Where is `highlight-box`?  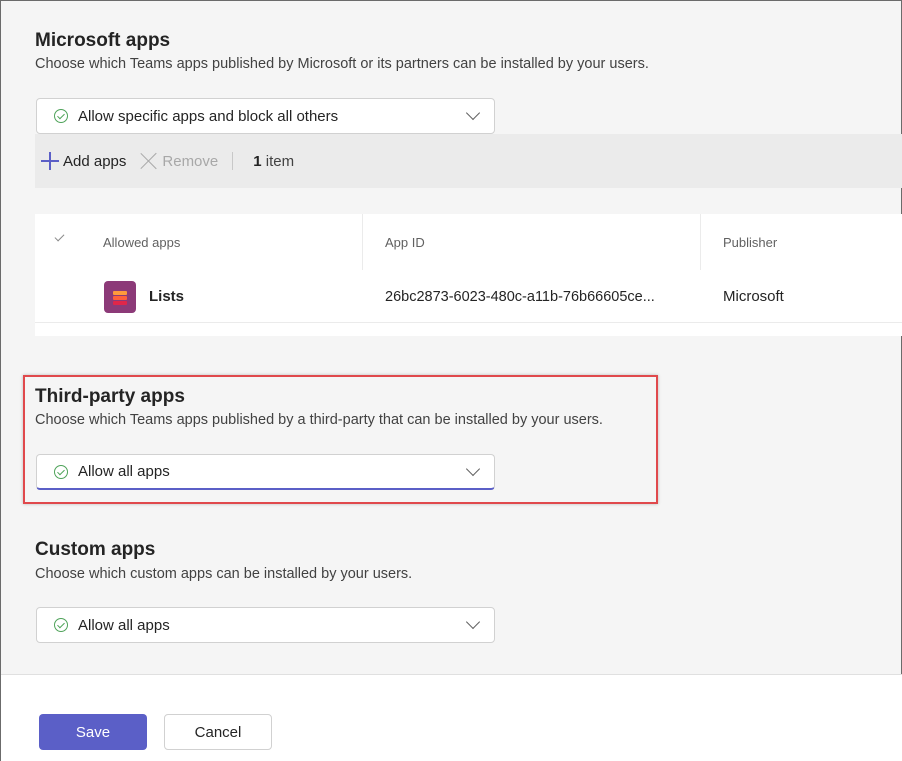
highlight-box is located at coordinates (340, 439).